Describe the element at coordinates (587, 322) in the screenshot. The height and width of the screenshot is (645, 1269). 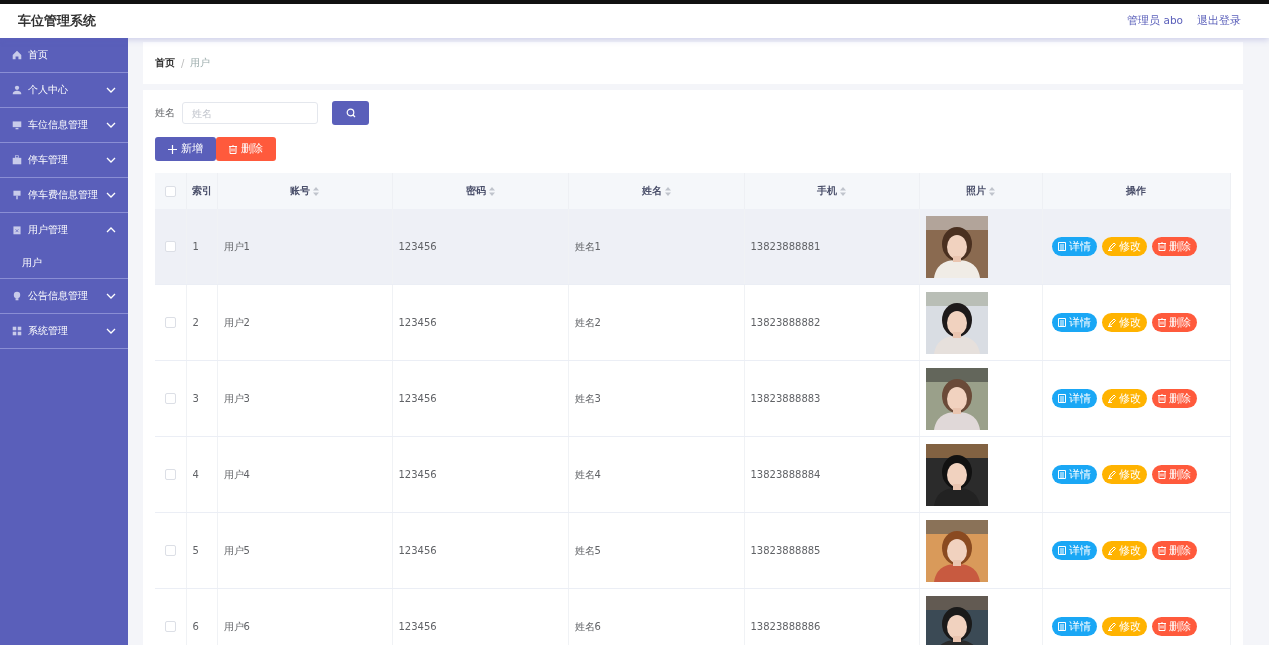
I see `table-cell: 姓名2` at that location.